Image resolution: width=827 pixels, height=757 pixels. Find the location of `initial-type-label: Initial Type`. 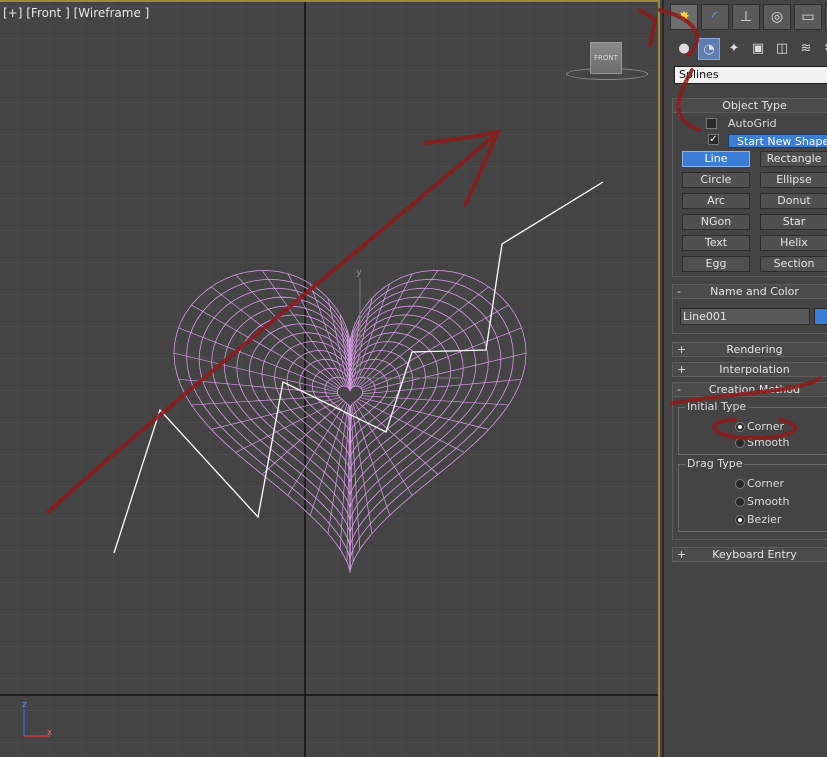

initial-type-label: Initial Type is located at coordinates (717, 406).